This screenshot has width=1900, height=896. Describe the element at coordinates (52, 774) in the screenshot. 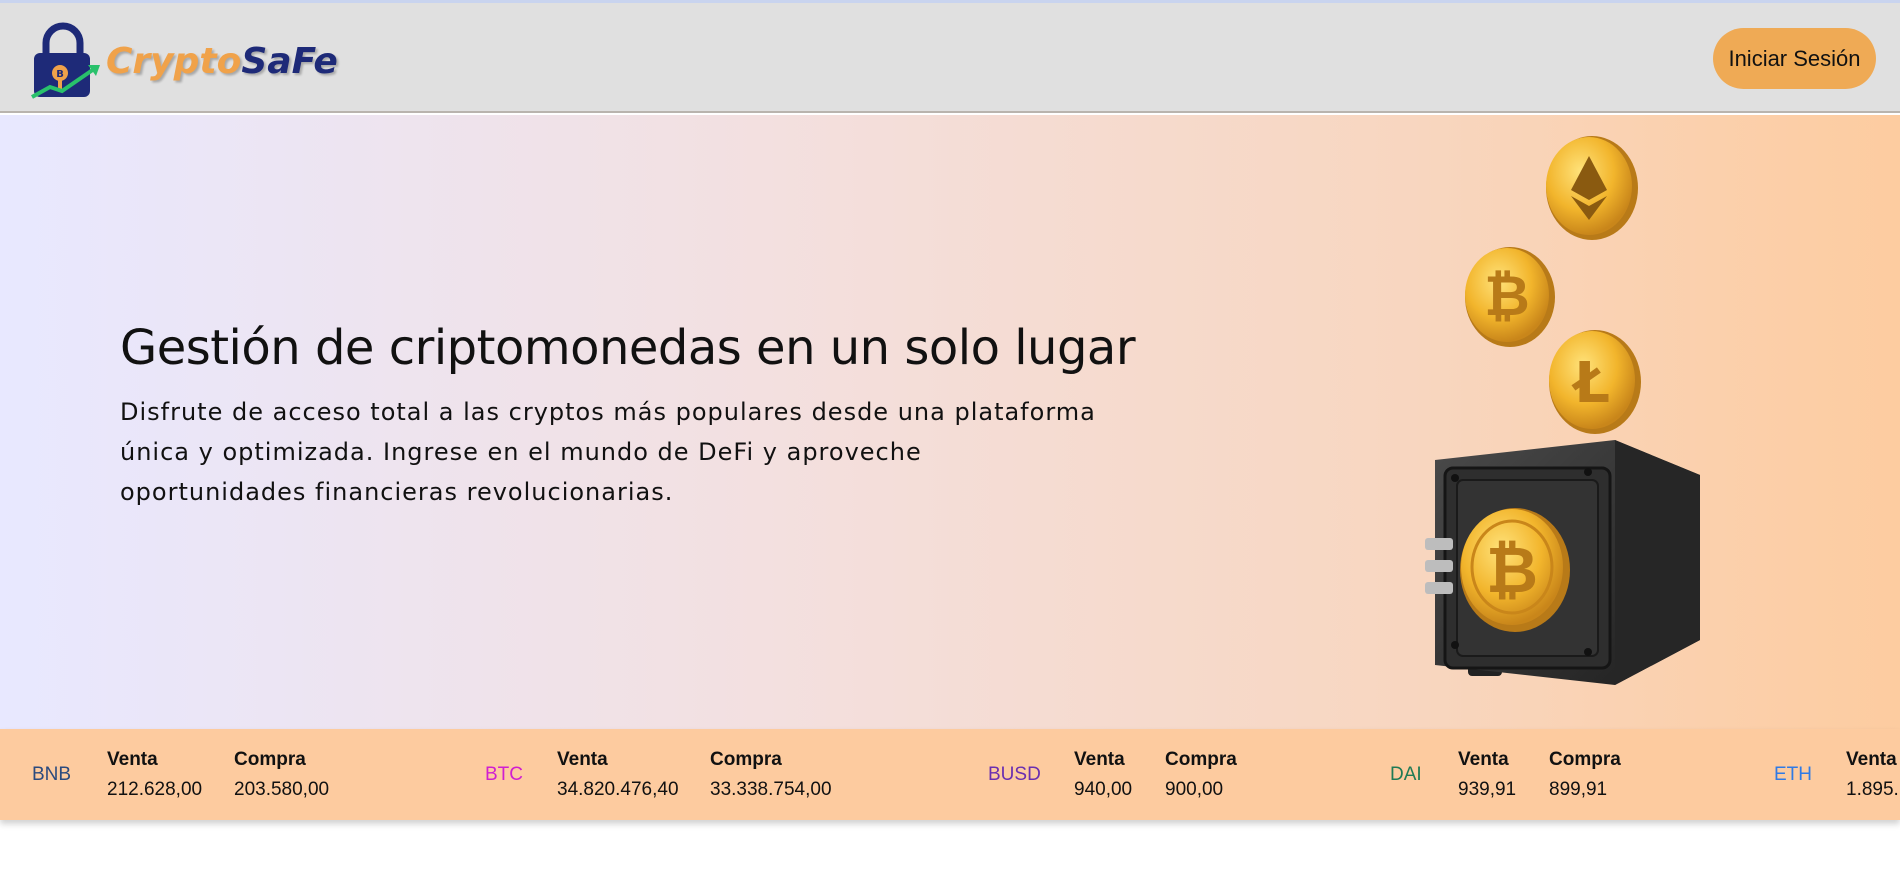

I see `ticker-symbol: BNB` at that location.